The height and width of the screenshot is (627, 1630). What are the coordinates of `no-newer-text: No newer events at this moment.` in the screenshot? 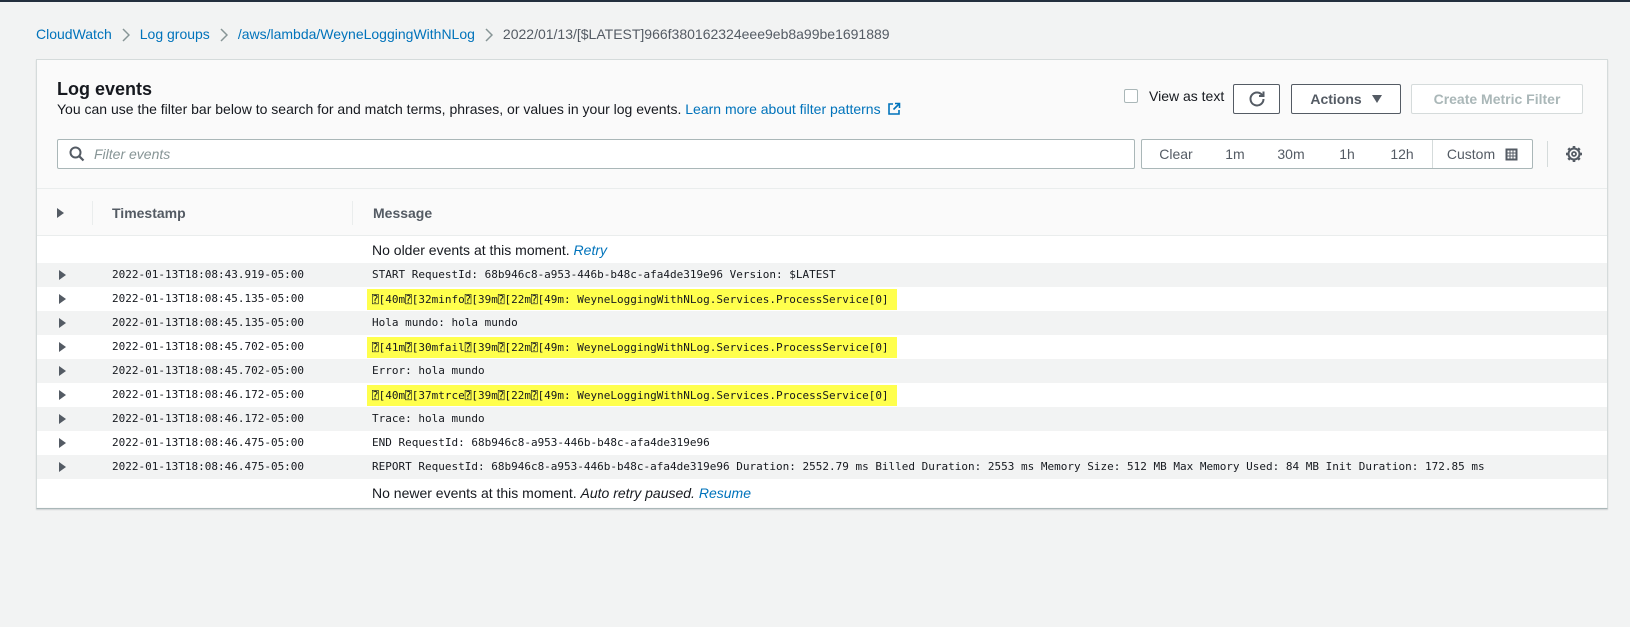 It's located at (474, 493).